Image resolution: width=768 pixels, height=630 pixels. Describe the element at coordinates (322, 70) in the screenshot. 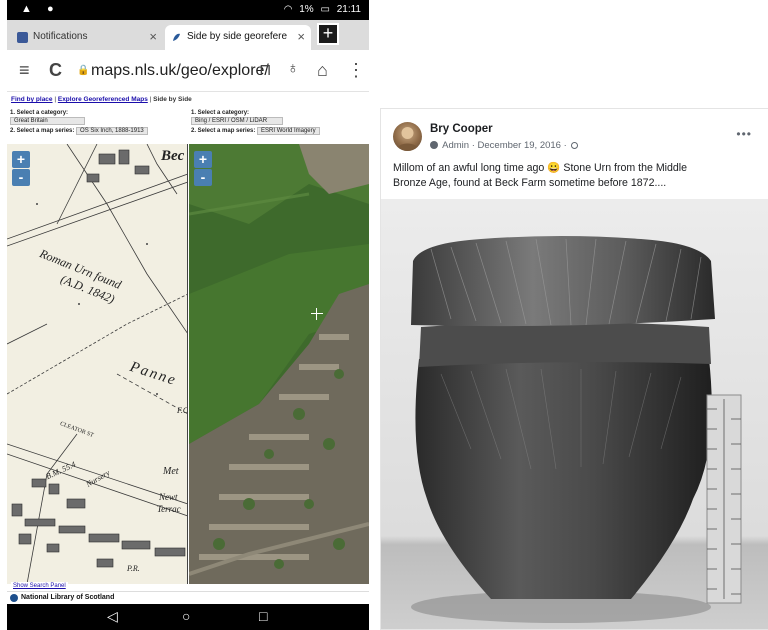

I see `home-icon: ⌂` at that location.